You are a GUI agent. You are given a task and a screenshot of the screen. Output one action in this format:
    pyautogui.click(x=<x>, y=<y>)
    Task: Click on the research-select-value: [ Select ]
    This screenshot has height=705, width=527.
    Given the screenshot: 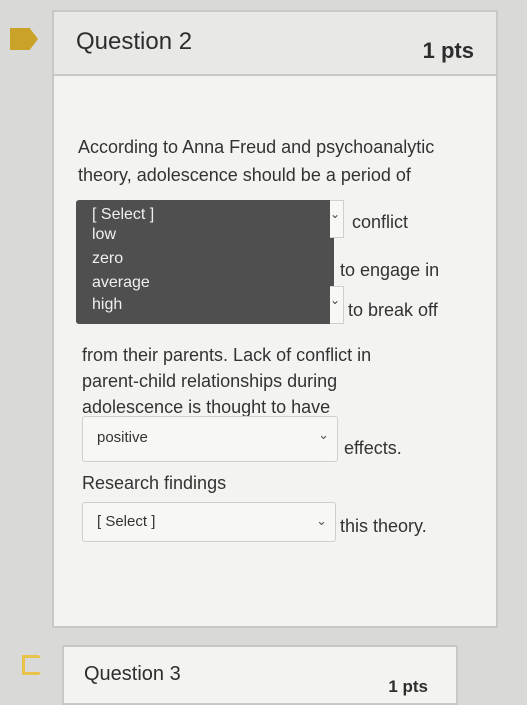 What is the action you would take?
    pyautogui.click(x=126, y=521)
    